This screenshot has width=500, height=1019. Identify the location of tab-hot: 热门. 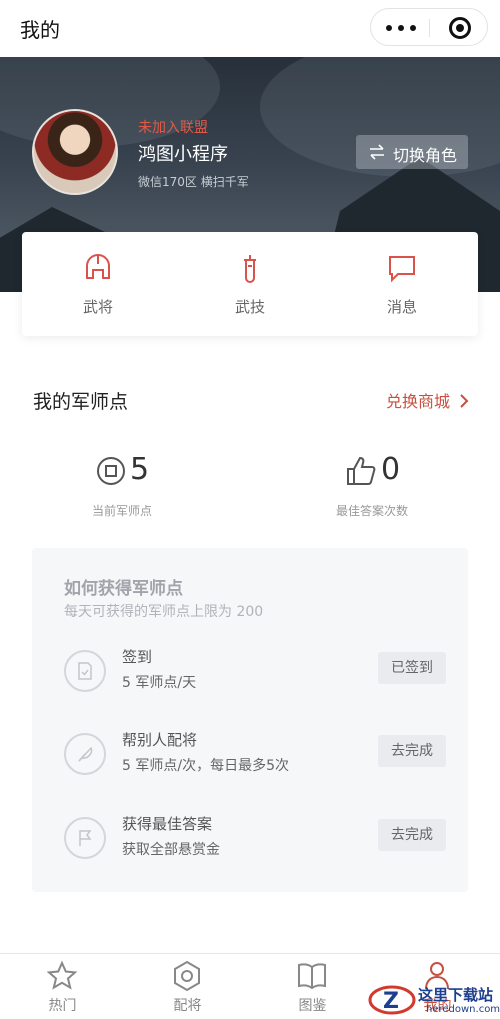
(62, 986).